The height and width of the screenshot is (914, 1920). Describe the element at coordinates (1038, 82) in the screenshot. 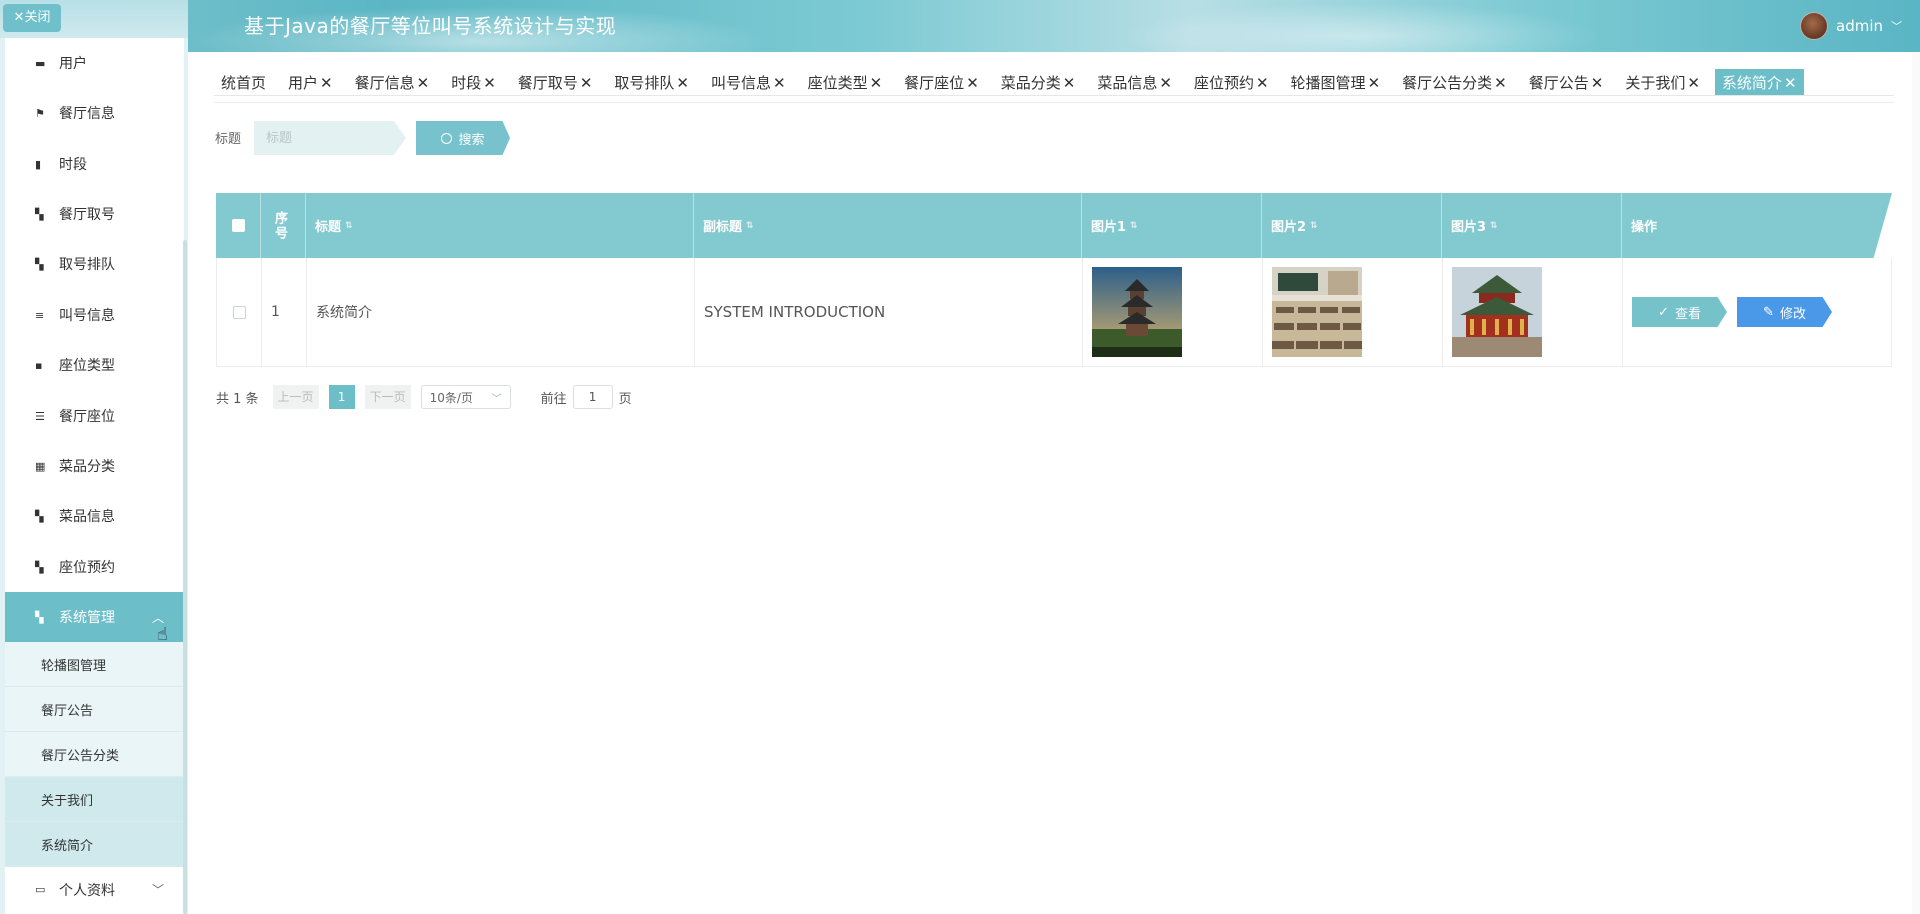

I see `tag-dish-category: 菜品分类 ✕` at that location.